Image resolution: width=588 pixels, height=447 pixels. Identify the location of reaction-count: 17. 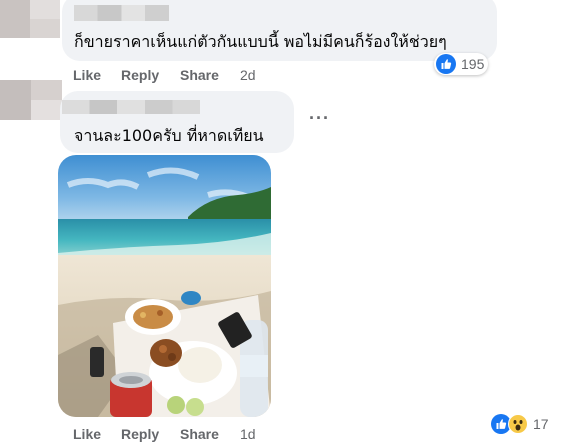
(541, 424).